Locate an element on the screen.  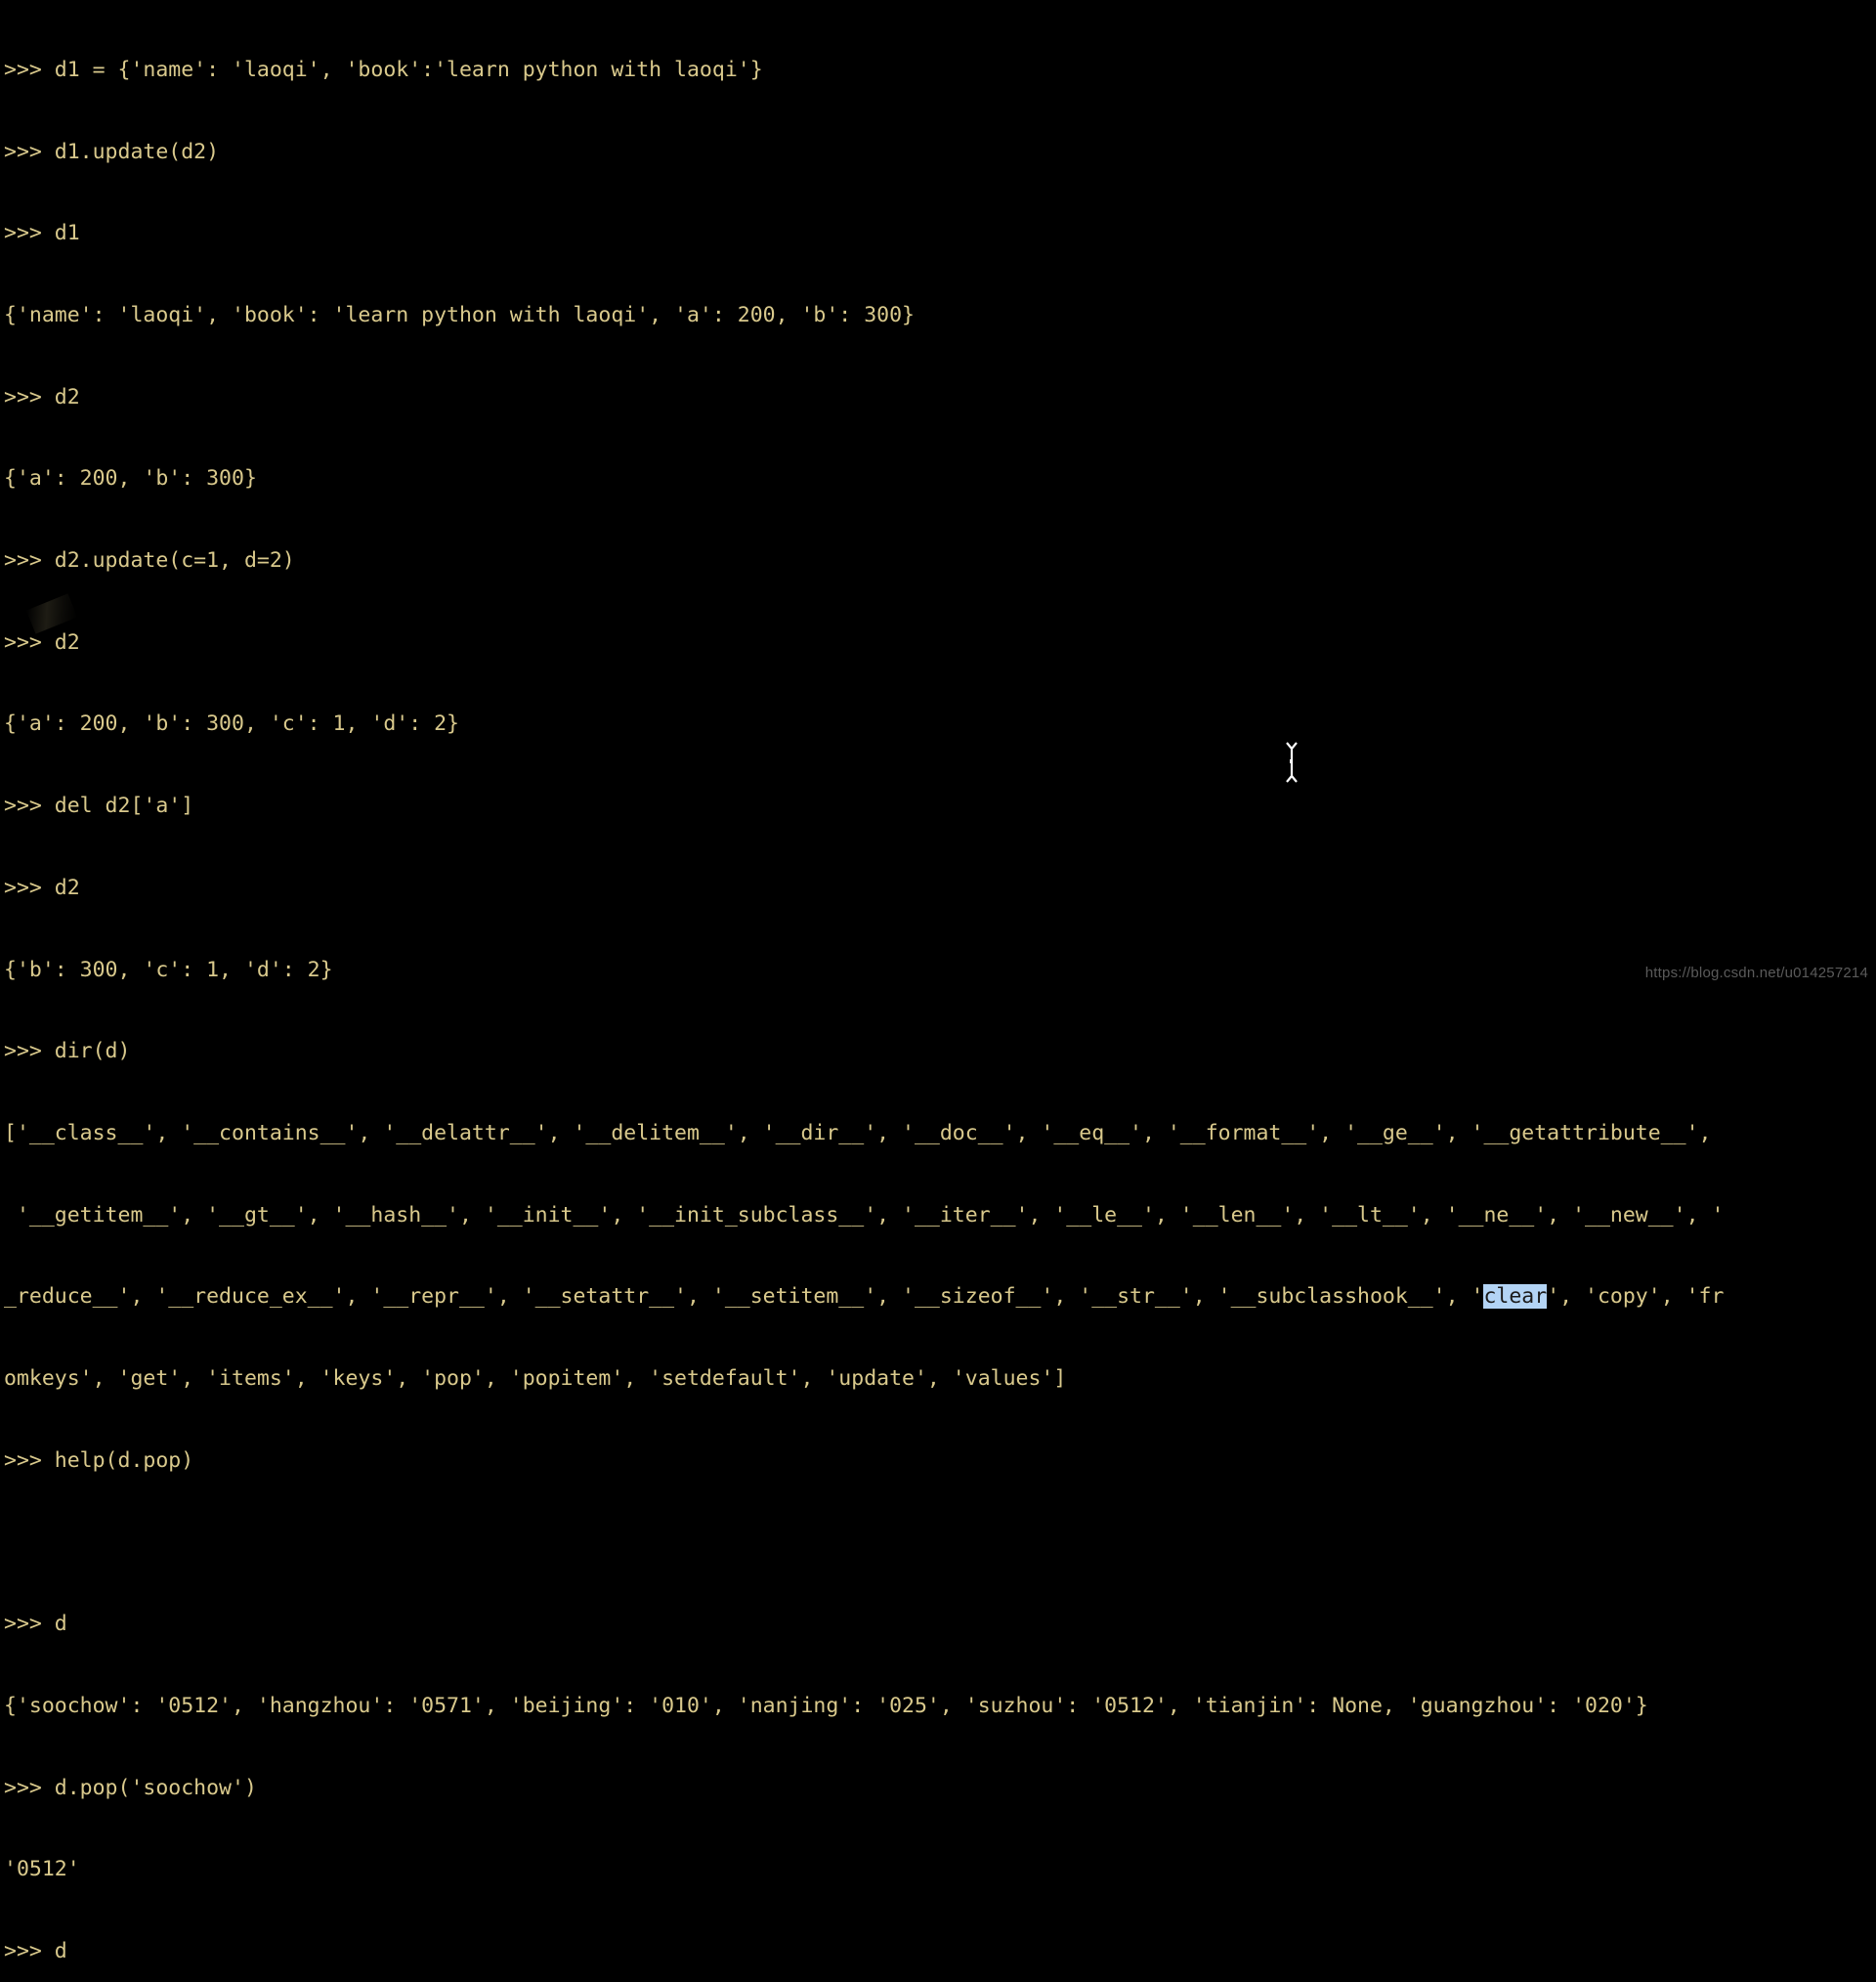
terminal-line: {'b': 300, 'c': 1, 'd': 2} is located at coordinates (168, 969).